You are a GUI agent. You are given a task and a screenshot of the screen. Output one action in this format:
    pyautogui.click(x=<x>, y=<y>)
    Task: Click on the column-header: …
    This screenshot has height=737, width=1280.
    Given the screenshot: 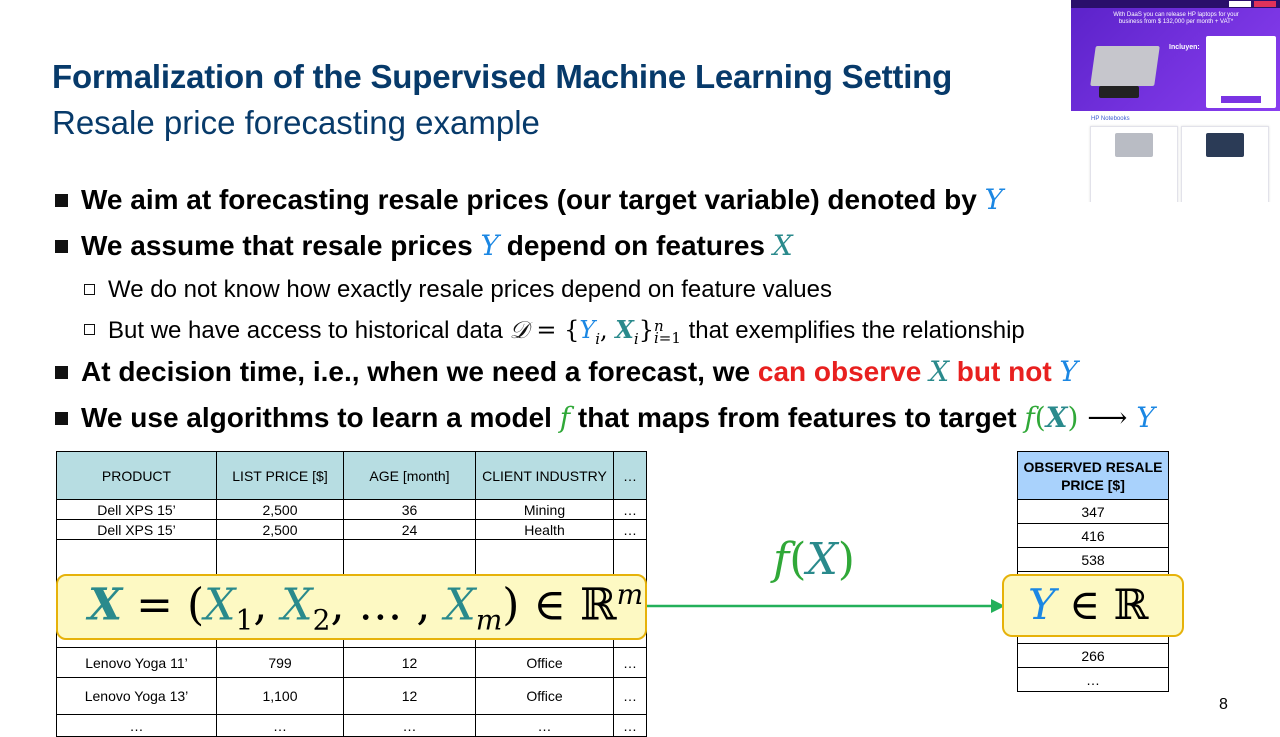 What is the action you would take?
    pyautogui.click(x=630, y=475)
    